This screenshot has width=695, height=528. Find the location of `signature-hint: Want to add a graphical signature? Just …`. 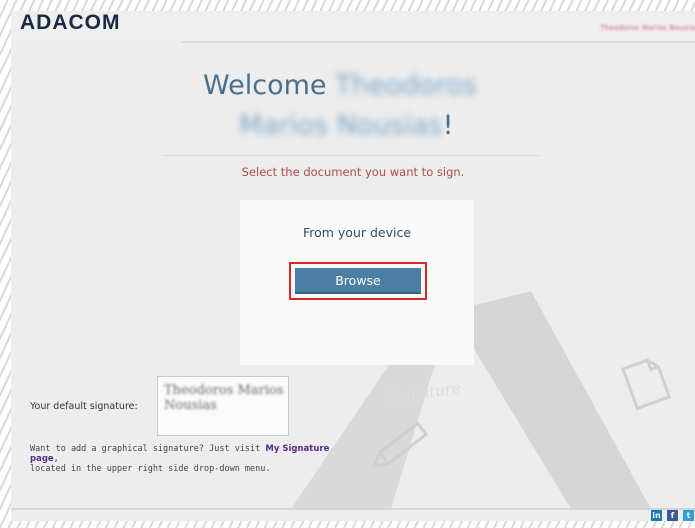

signature-hint: Want to add a graphical signature? Just … is located at coordinates (190, 459).